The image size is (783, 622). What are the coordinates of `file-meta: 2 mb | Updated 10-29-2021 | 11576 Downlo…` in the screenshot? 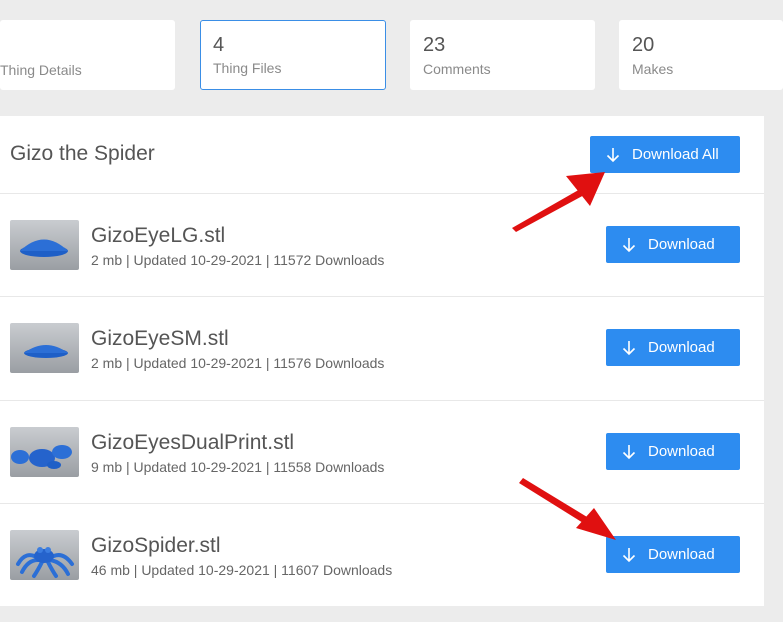 It's located at (238, 363).